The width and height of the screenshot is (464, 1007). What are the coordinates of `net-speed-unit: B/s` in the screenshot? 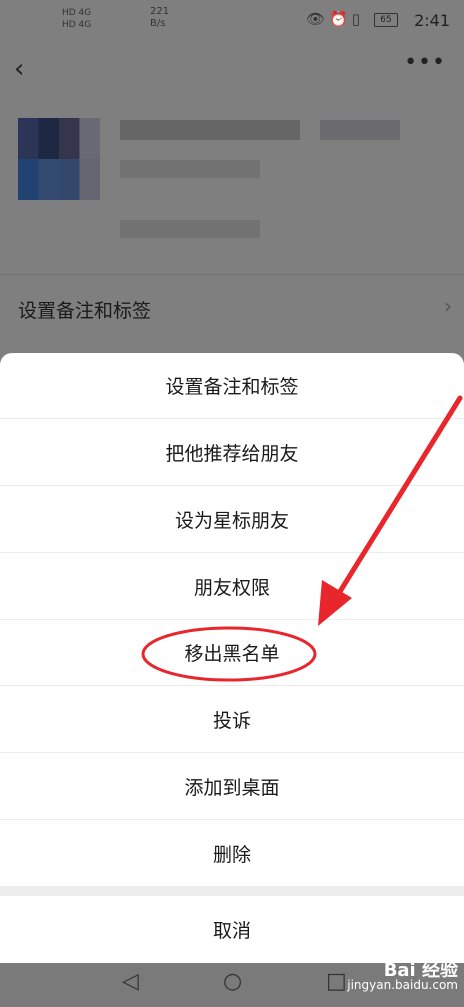 It's located at (158, 23).